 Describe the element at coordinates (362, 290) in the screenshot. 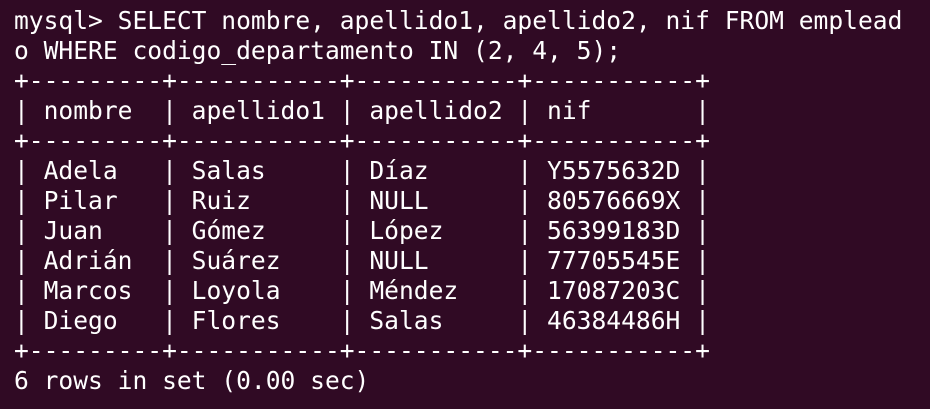

I see `table-row: | Marcos | Loyola | Méndez | 17087203C |` at that location.